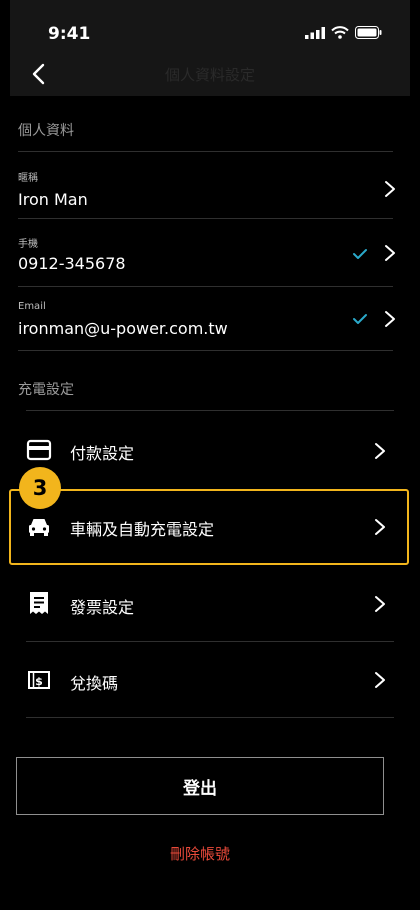 Image resolution: width=420 pixels, height=910 pixels. What do you see at coordinates (200, 786) in the screenshot?
I see `logout-button: 登出` at bounding box center [200, 786].